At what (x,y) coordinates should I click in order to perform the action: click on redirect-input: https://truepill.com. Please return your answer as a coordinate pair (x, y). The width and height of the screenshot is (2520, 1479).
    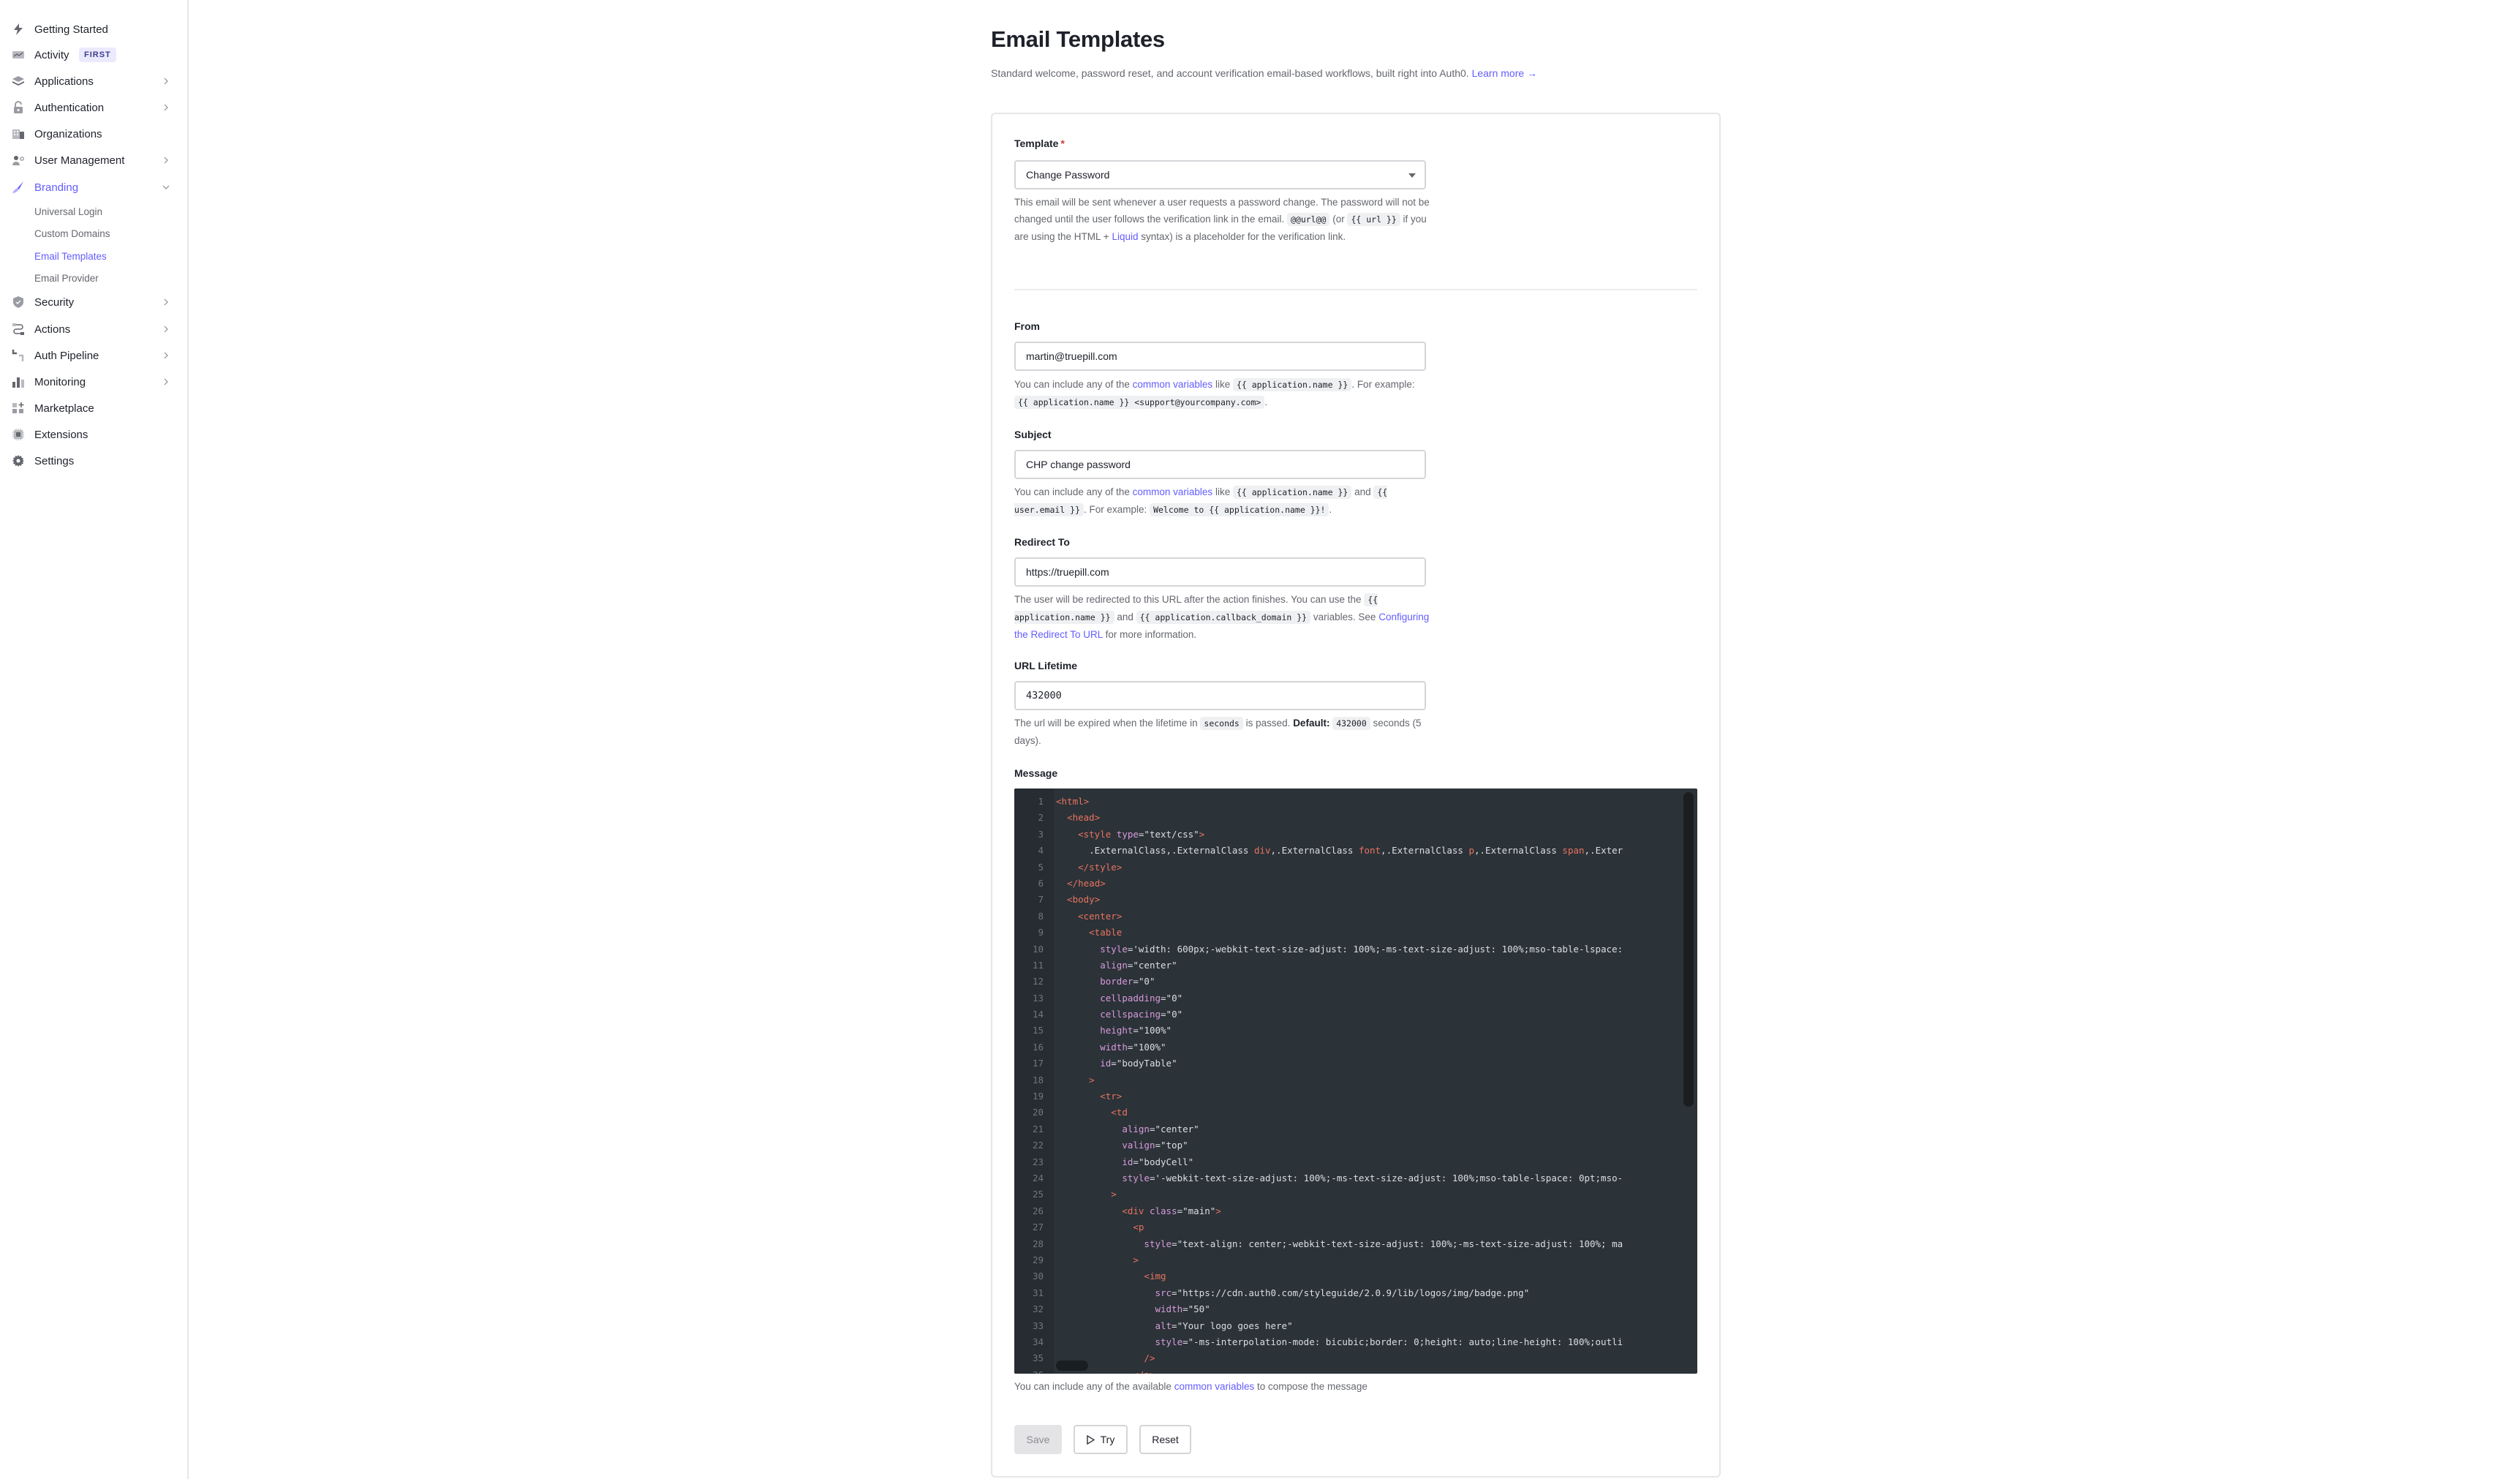
    Looking at the image, I should click on (1220, 572).